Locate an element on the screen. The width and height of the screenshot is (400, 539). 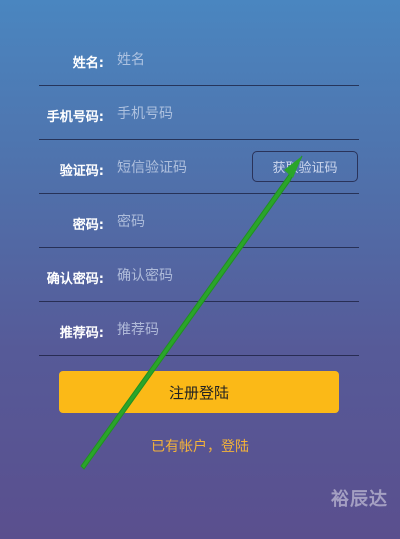
password-label: 密码: is located at coordinates (88, 225).